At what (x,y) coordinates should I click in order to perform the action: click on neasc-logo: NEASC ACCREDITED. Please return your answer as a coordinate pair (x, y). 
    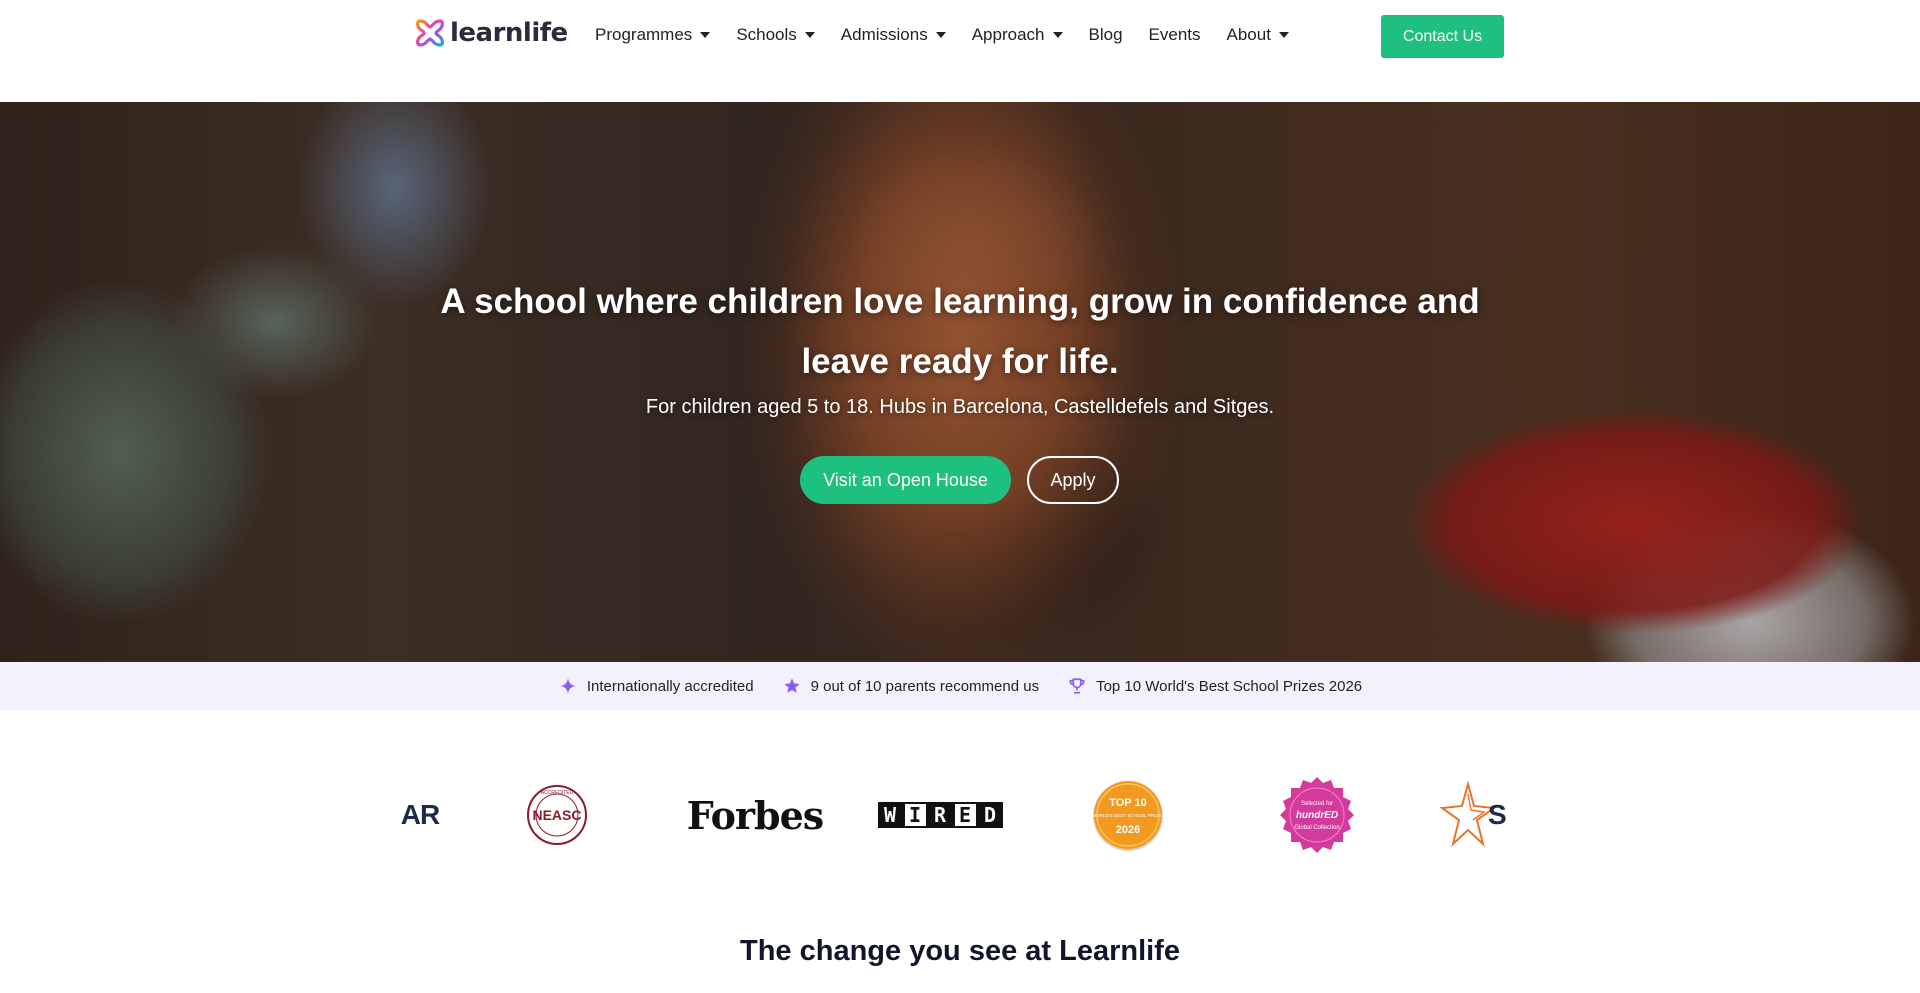
    Looking at the image, I should click on (557, 815).